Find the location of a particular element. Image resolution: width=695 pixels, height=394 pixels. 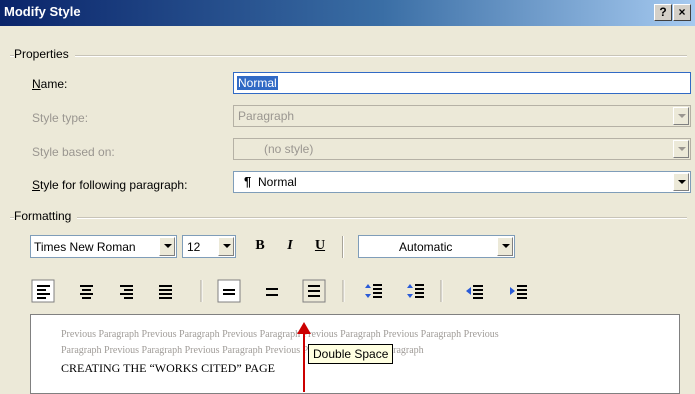

help-button: ? is located at coordinates (663, 12).